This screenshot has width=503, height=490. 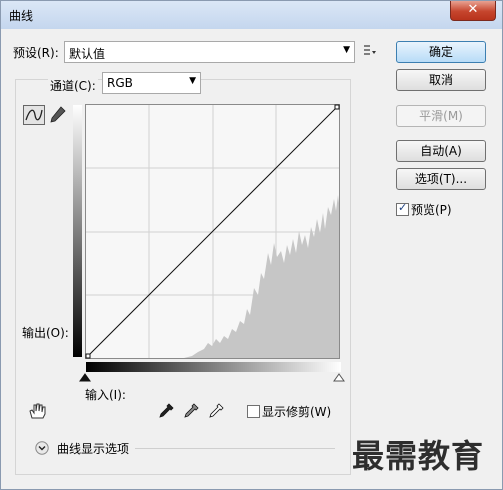 I want to click on watermark-text: 最需教育, so click(x=418, y=456).